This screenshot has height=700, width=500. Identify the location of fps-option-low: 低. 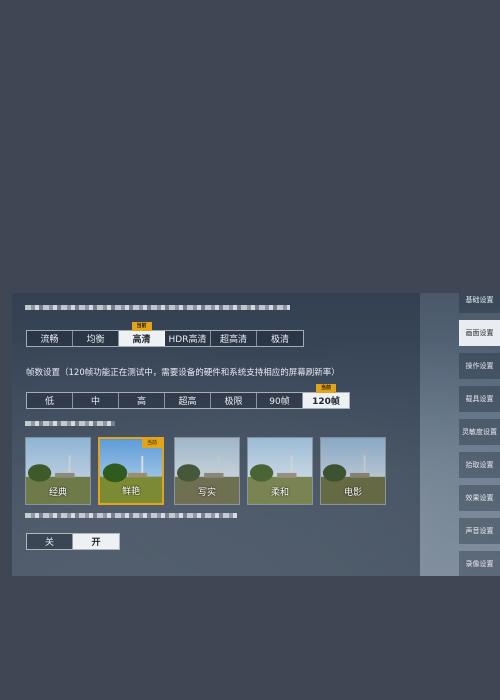
(50, 400).